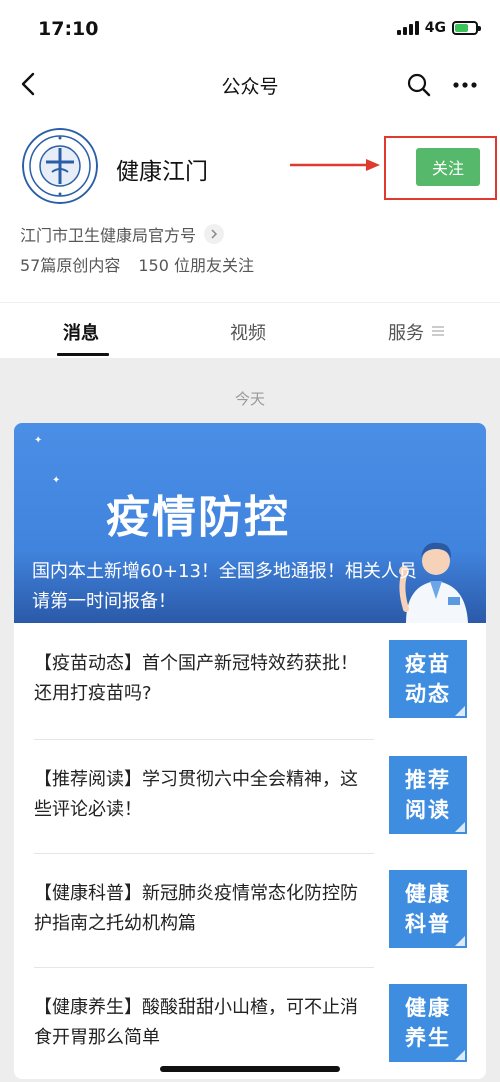  Describe the element at coordinates (465, 85) in the screenshot. I see `more-dots-icon` at that location.